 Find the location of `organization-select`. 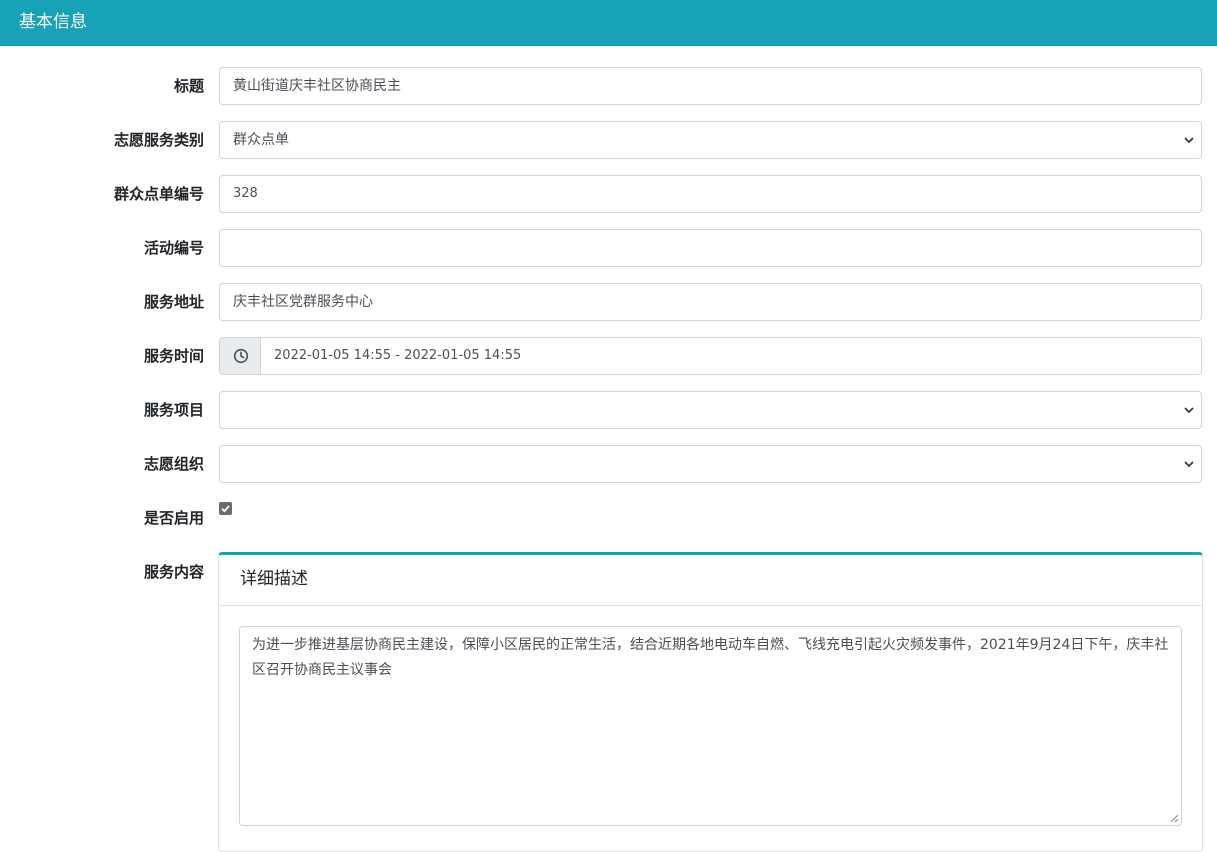

organization-select is located at coordinates (710, 464).